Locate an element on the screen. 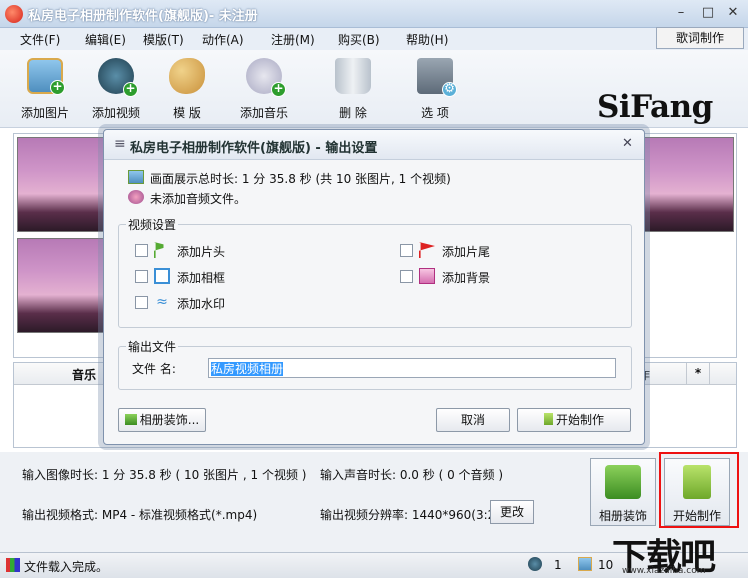 This screenshot has width=748, height=578. add-video-icon: + is located at coordinates (118, 77).